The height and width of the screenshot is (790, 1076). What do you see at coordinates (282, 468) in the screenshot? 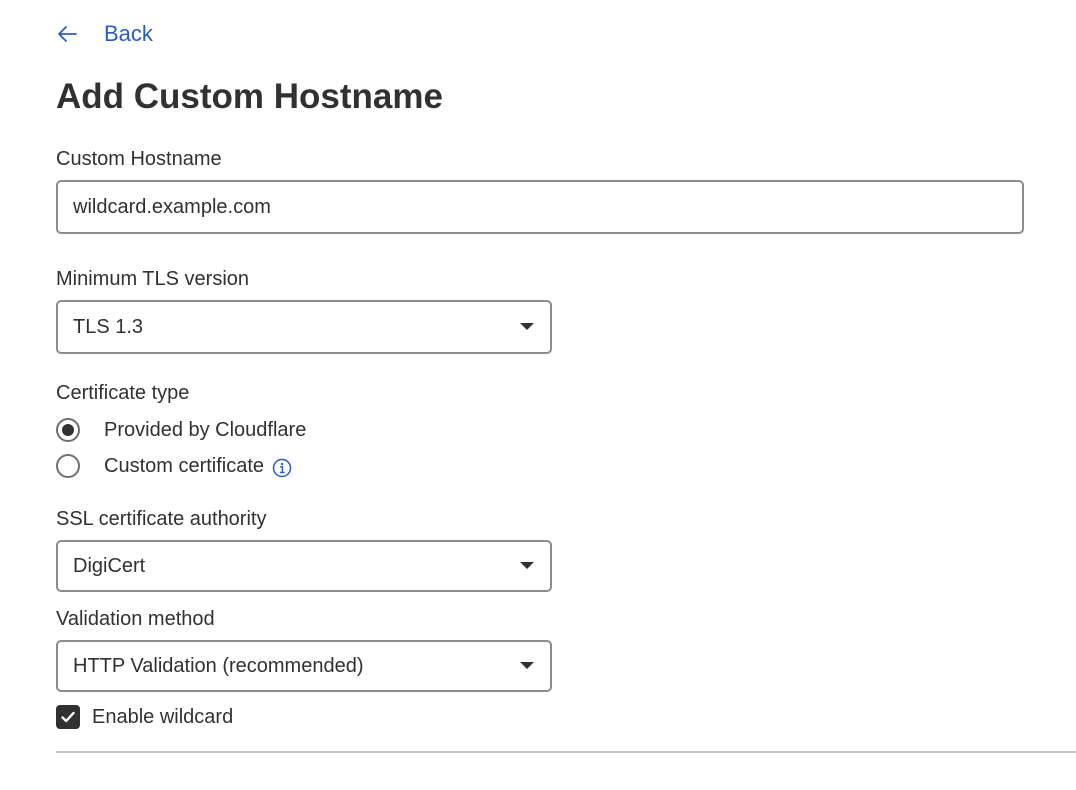
I see `info-icon` at bounding box center [282, 468].